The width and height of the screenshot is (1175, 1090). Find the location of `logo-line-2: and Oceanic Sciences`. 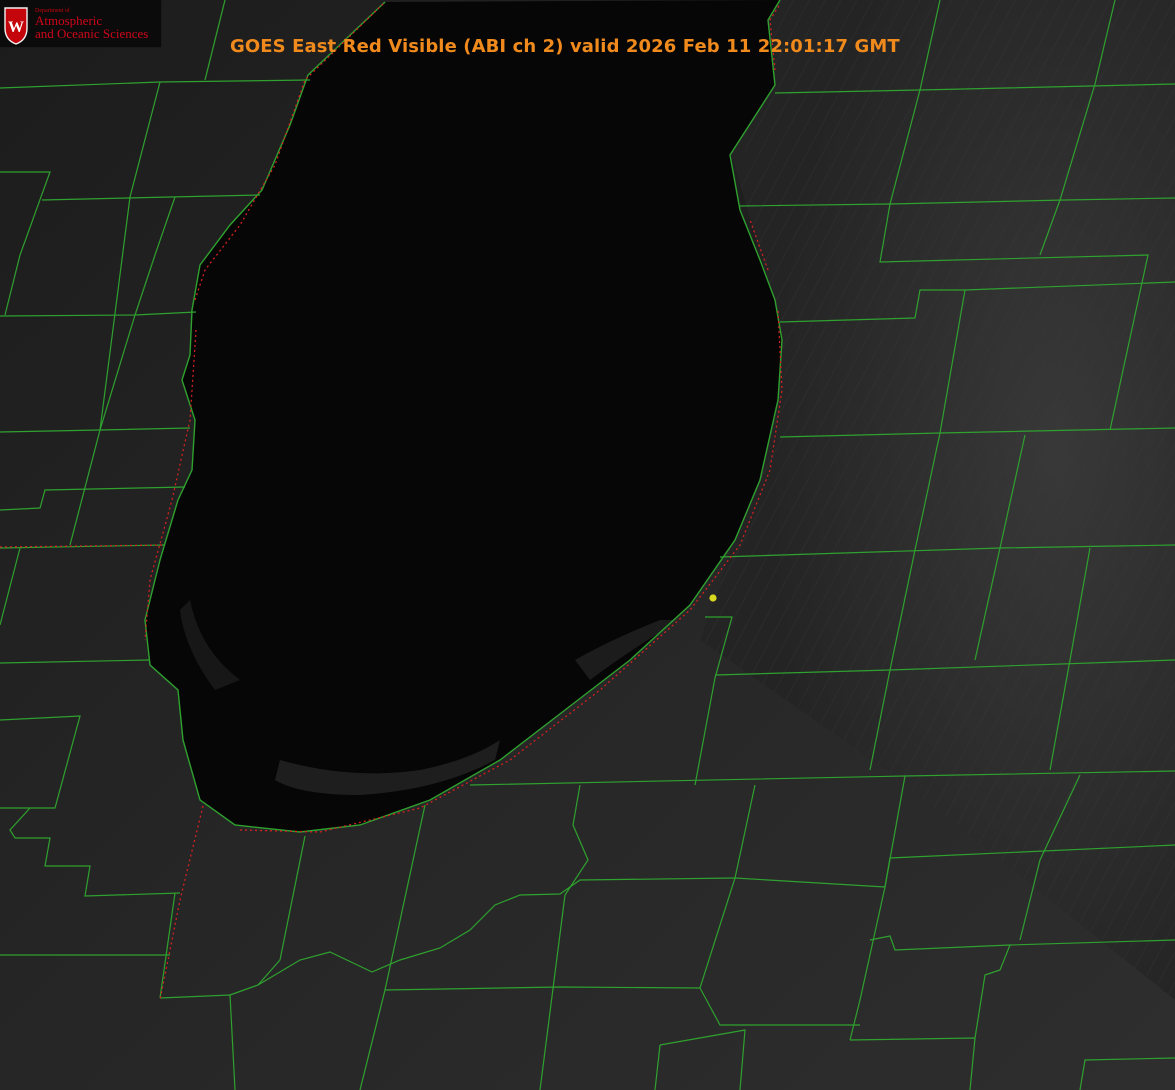

logo-line-2: and Oceanic Sciences is located at coordinates (92, 33).